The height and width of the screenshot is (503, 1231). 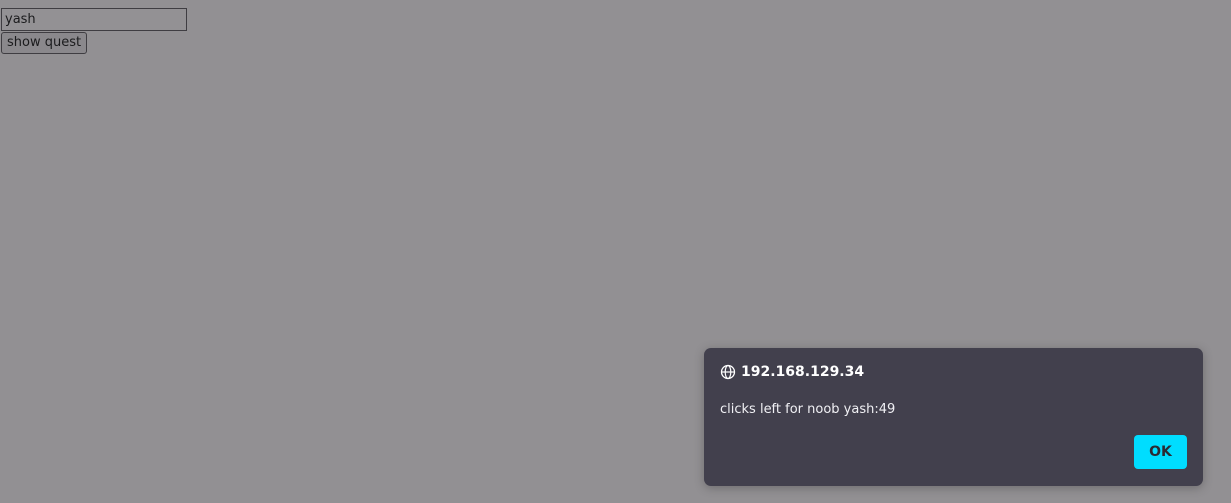 What do you see at coordinates (808, 409) in the screenshot?
I see `dialog-message: clicks left for noob yash:49` at bounding box center [808, 409].